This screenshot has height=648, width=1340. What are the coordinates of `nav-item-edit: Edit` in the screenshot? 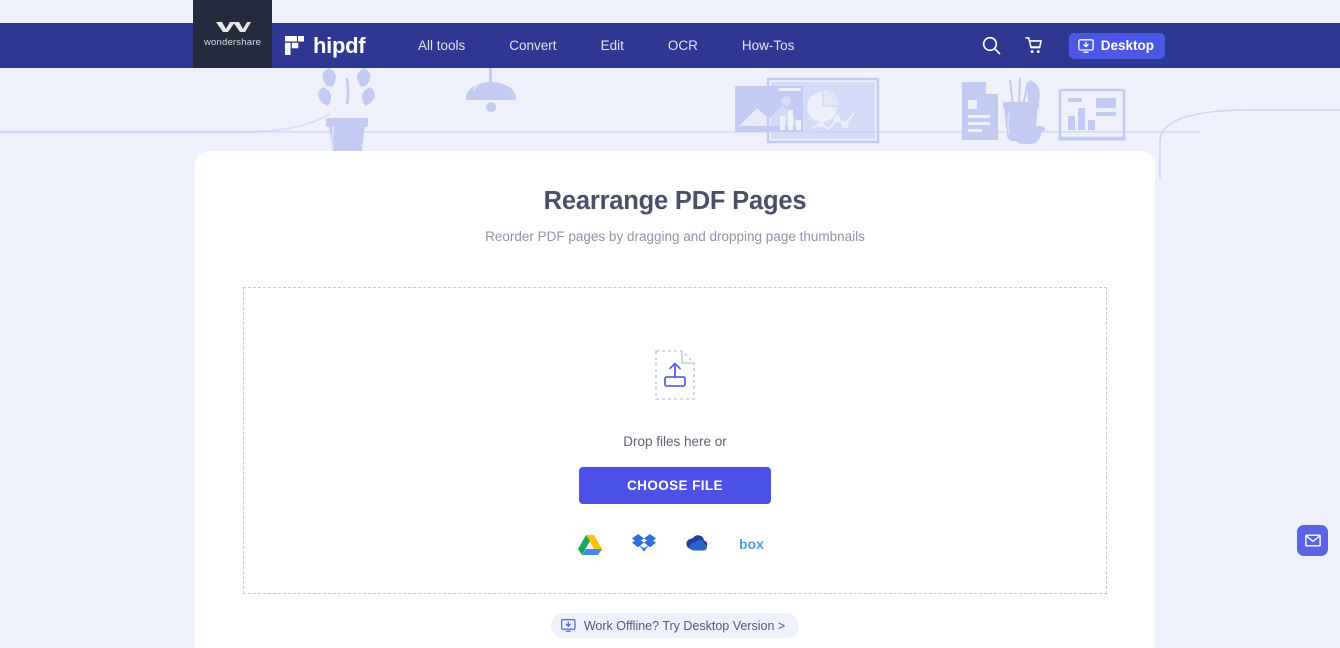 It's located at (612, 45).